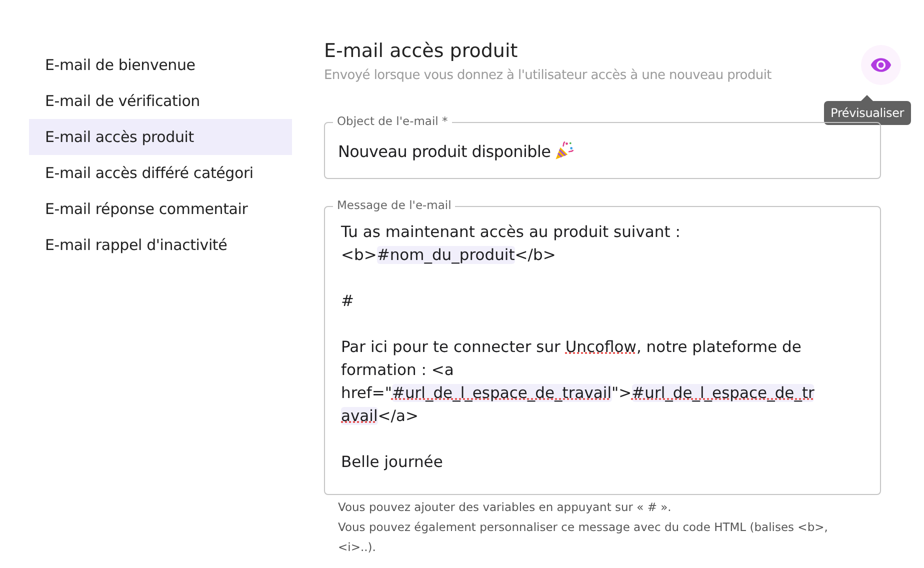 Image resolution: width=924 pixels, height=568 pixels. What do you see at coordinates (160, 245) in the screenshot?
I see `sidebar-item: E-mail rappel d'inactivité` at bounding box center [160, 245].